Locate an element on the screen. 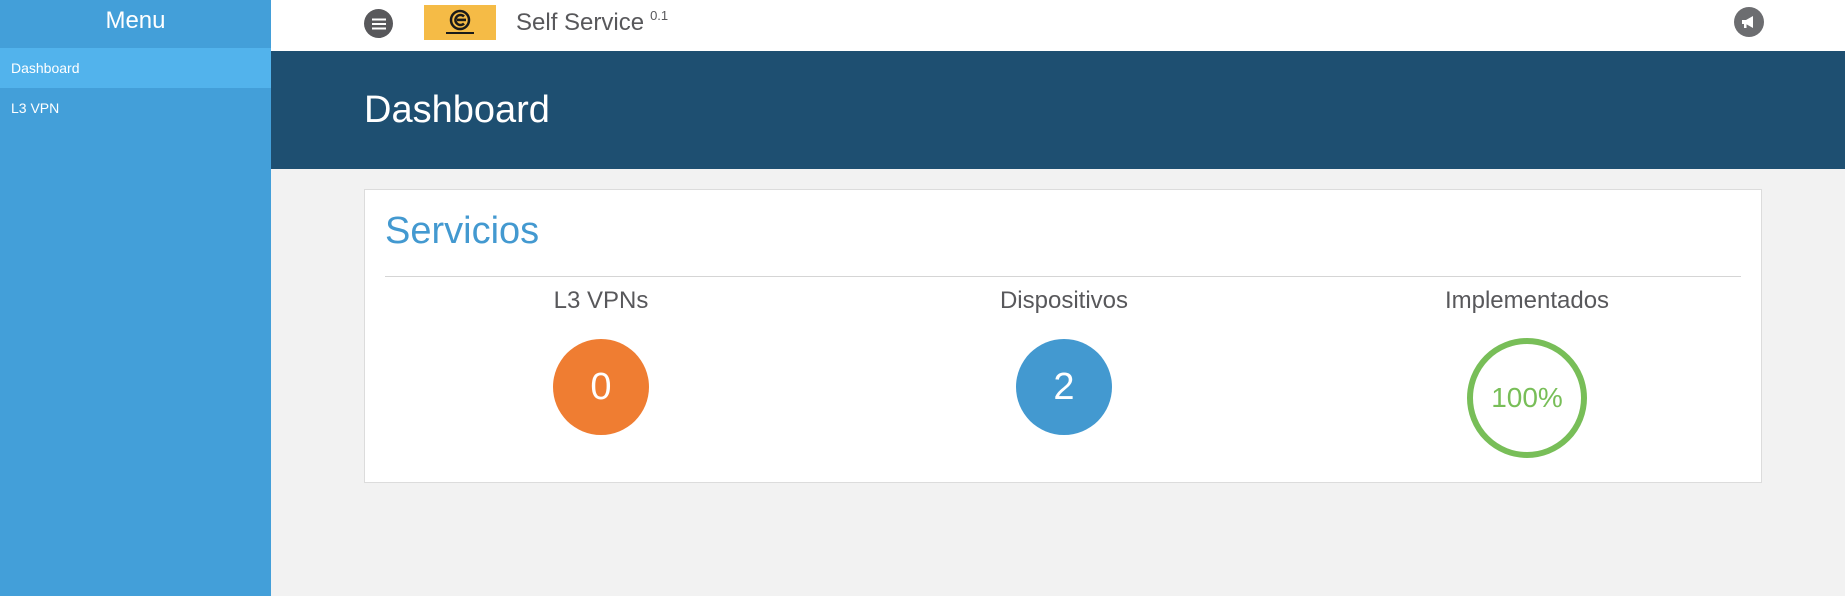  stat-label: Implementados is located at coordinates (1527, 300).